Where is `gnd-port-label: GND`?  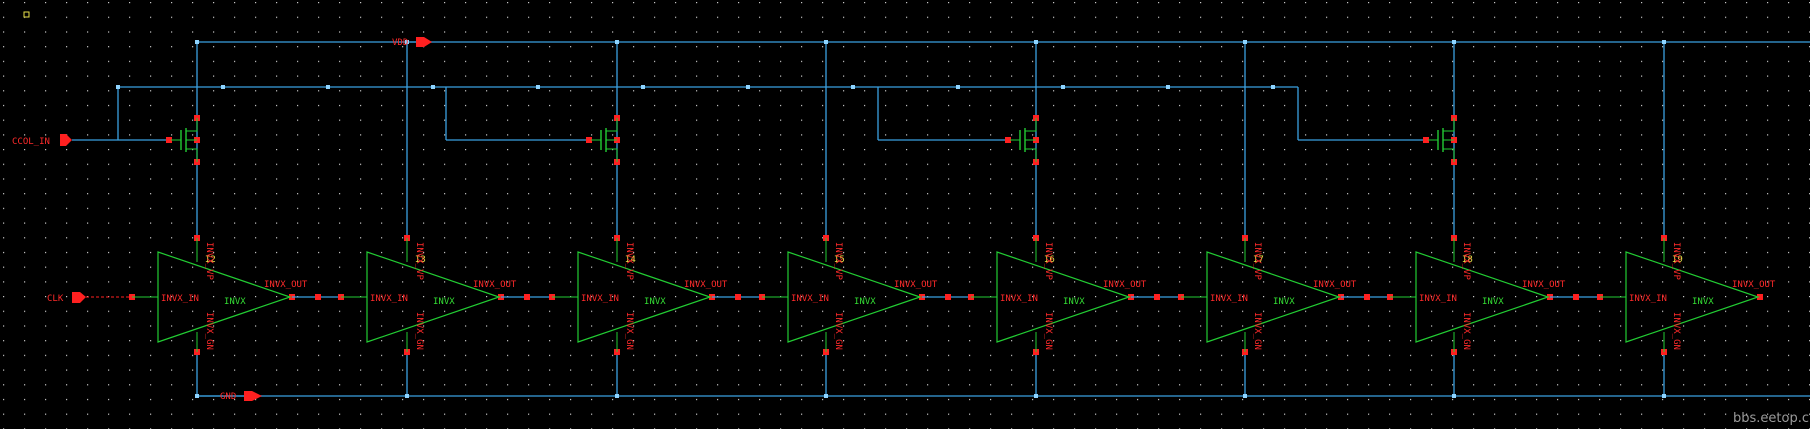
gnd-port-label: GND is located at coordinates (228, 397).